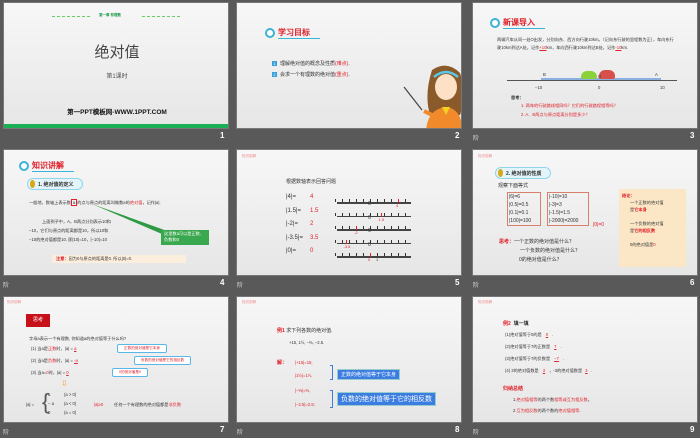  Describe the element at coordinates (305, 404) in the screenshot. I see `answer-line: |−2.5|=2.5;` at that location.